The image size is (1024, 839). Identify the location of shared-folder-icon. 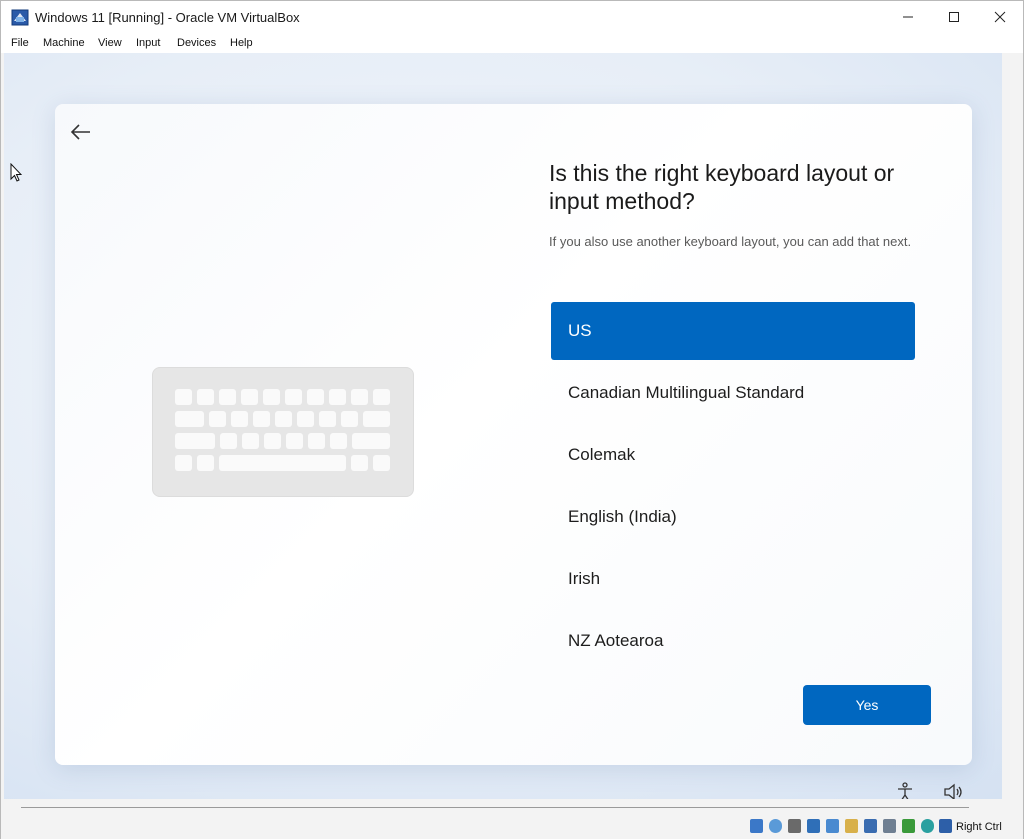
(851, 826).